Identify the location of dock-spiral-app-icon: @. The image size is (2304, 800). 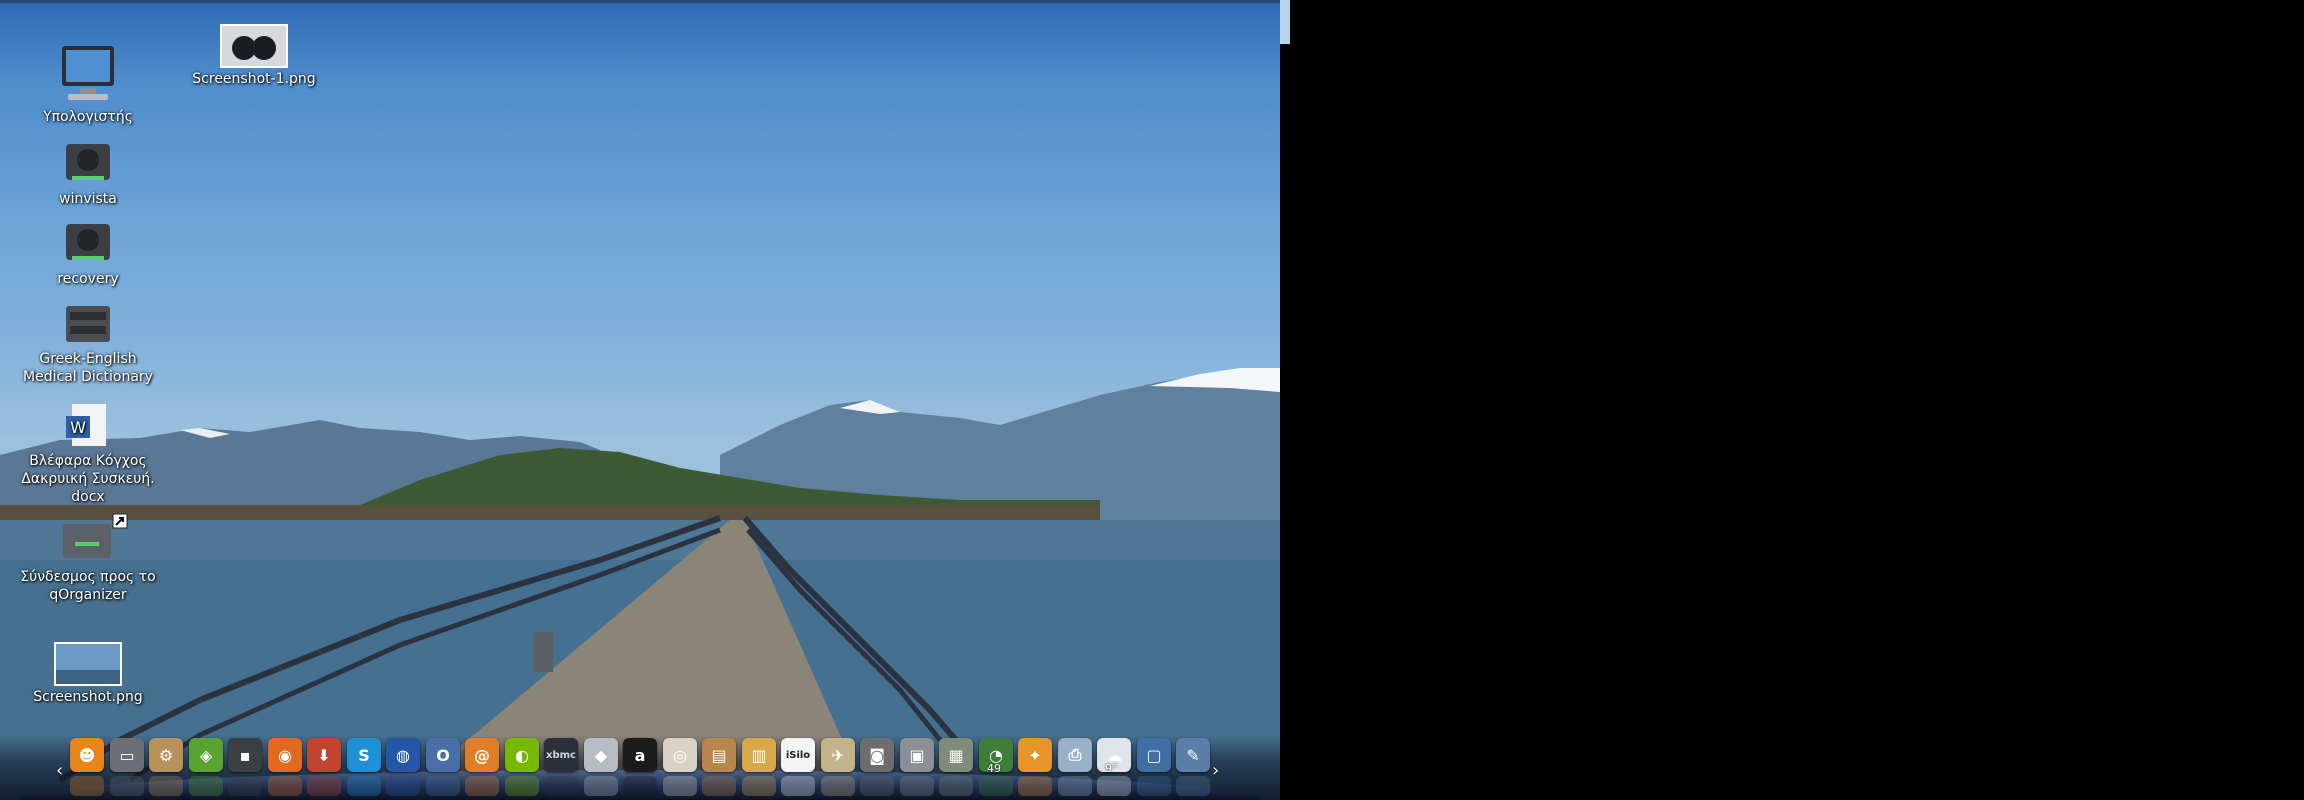
(482, 755).